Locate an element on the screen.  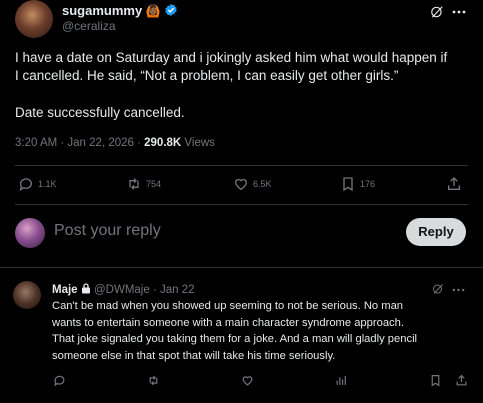
bookmark-count: 176 is located at coordinates (368, 184).